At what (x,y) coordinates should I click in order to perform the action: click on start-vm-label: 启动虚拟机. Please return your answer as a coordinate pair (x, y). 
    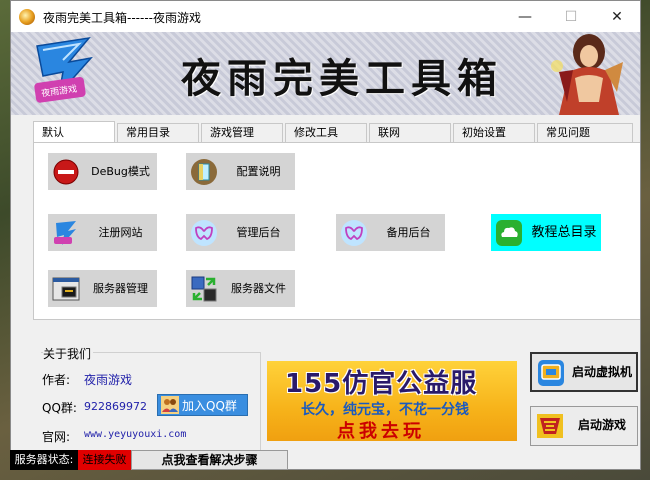
    Looking at the image, I should click on (601, 372).